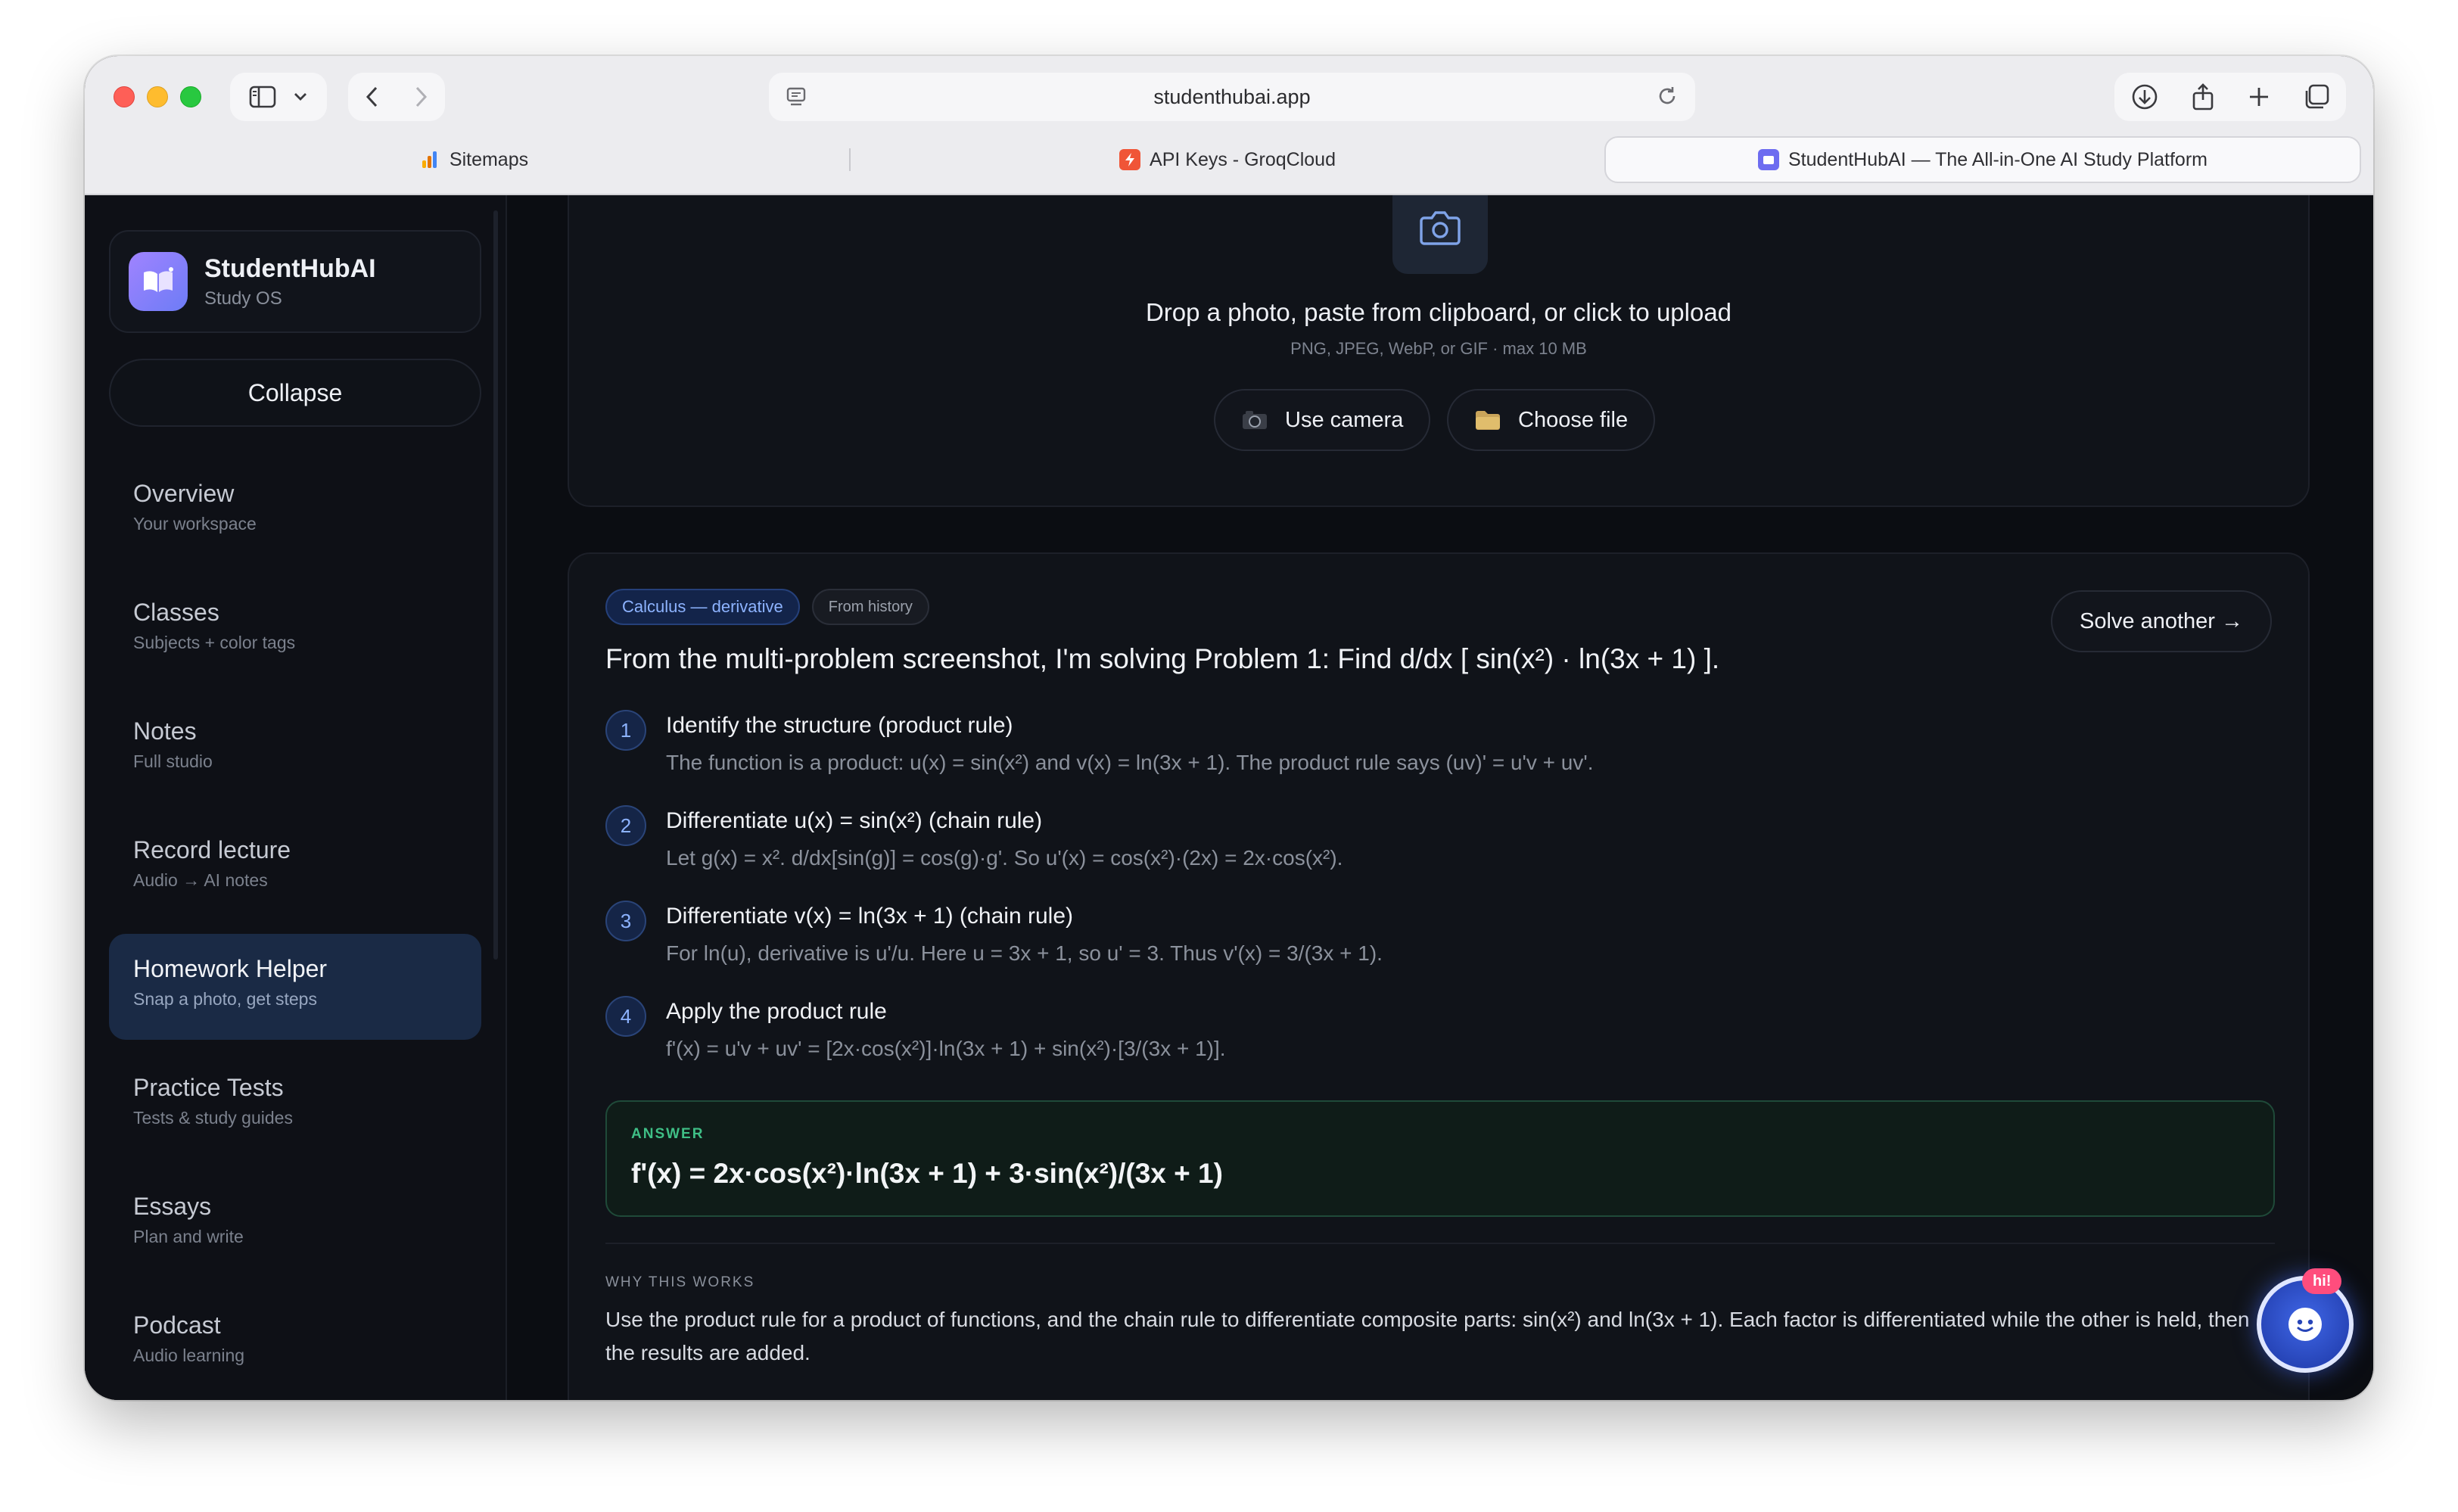 The image size is (2458, 1512). Describe the element at coordinates (173, 761) in the screenshot. I see `sidebar-item-sub: Full studio` at that location.